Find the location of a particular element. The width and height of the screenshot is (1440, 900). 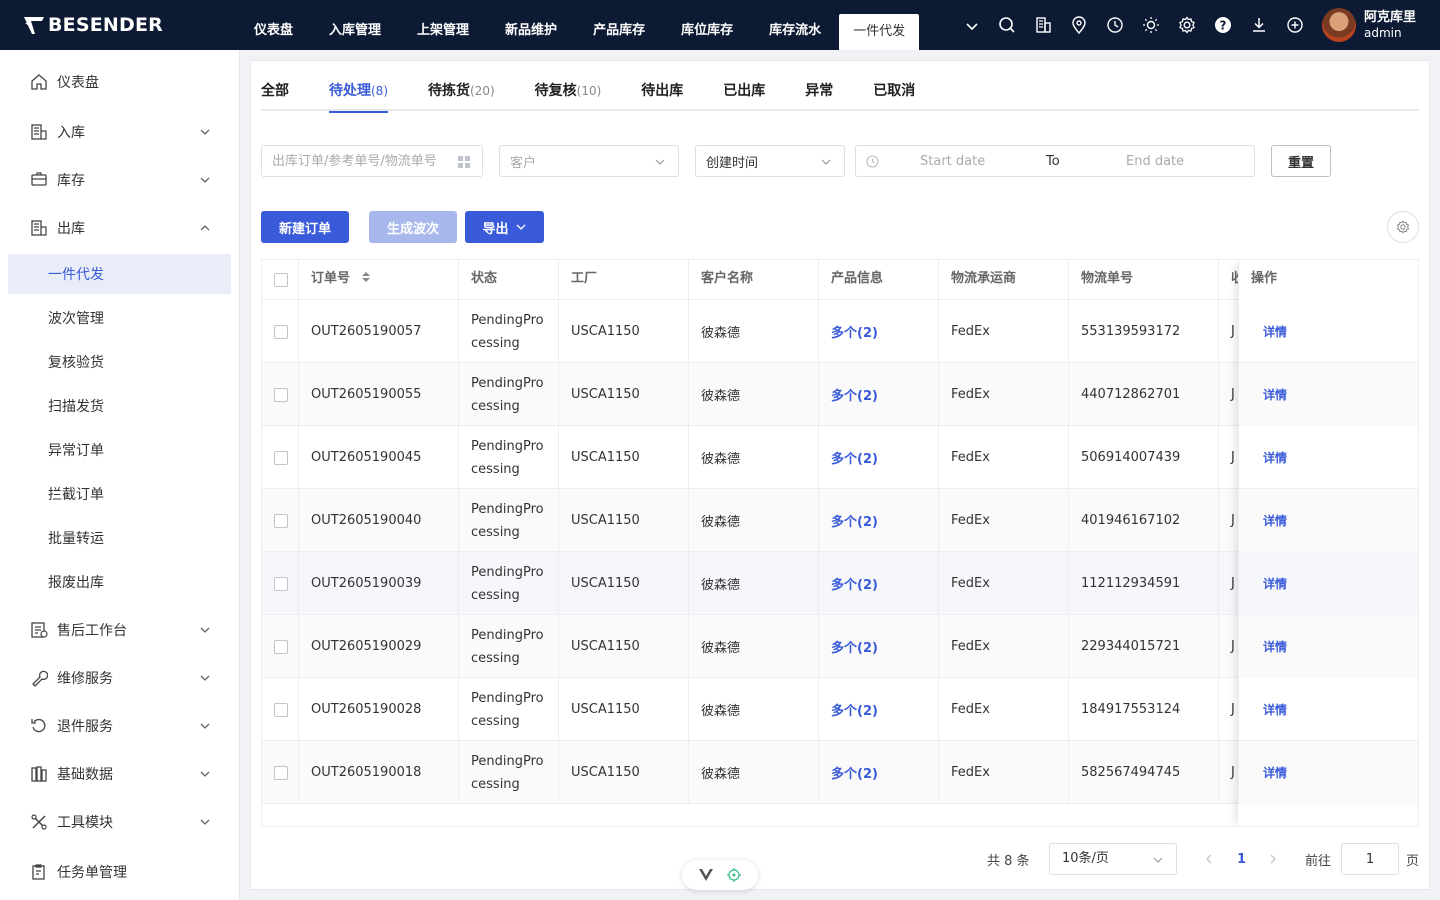

grid-icon is located at coordinates (464, 162).